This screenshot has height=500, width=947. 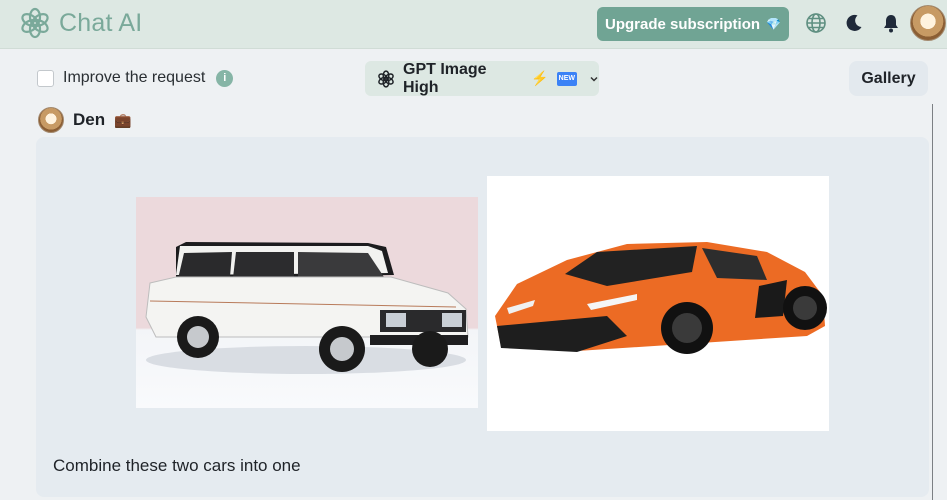 What do you see at coordinates (540, 78) in the screenshot?
I see `bolt-icon: ⚡` at bounding box center [540, 78].